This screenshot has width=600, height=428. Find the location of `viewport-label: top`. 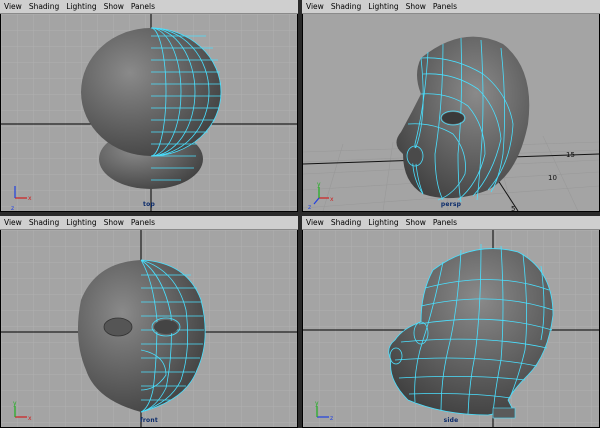

viewport-label: top is located at coordinates (149, 204).